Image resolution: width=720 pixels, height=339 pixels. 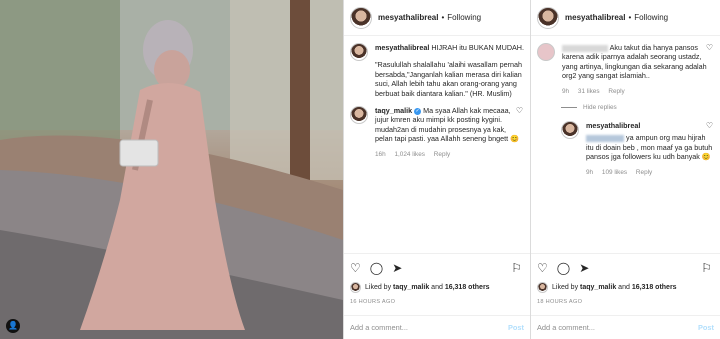 What do you see at coordinates (409, 154) in the screenshot?
I see `comment-likes: 1,024 likes` at bounding box center [409, 154].